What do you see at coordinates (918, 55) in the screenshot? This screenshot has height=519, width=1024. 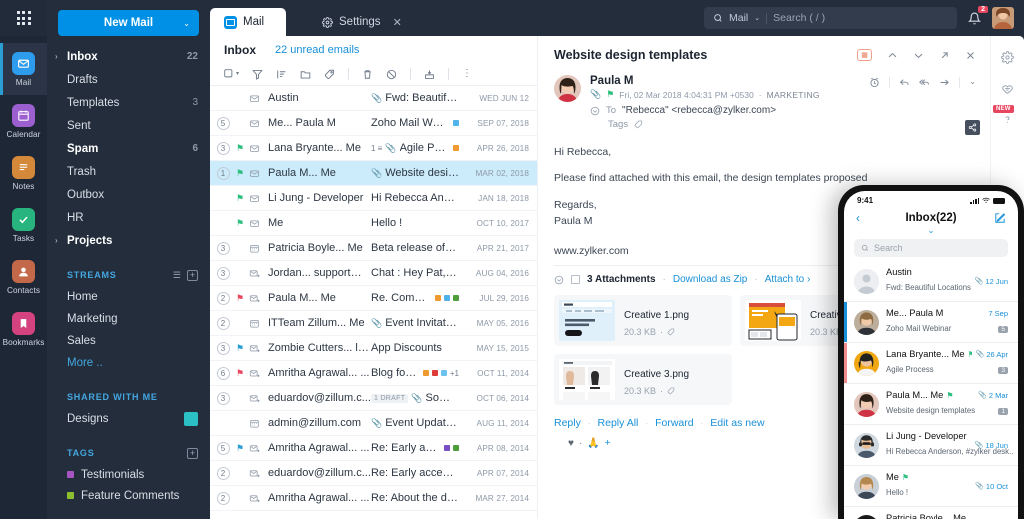 I see `next-email-icon` at bounding box center [918, 55].